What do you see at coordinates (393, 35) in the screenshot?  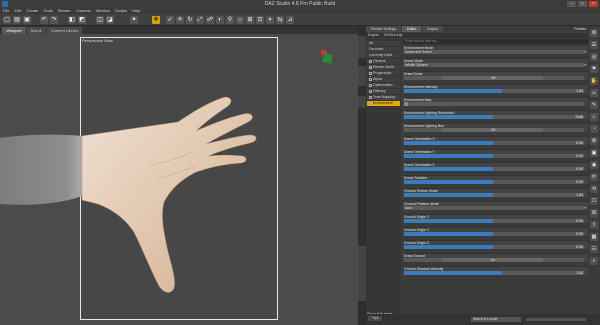 I see `engine-select: NVIDIA Iray` at bounding box center [393, 35].